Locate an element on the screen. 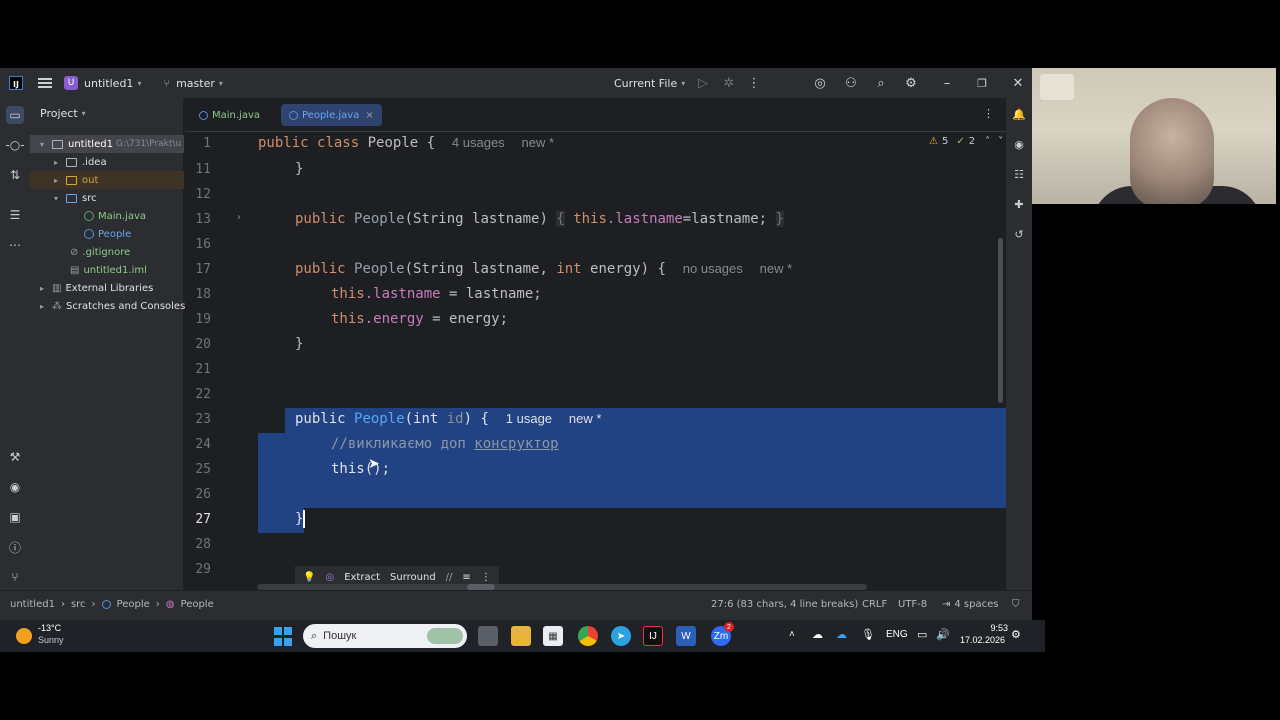  tree-item-external-libraries: ▸ ▥ External Libraries is located at coordinates (96, 288).